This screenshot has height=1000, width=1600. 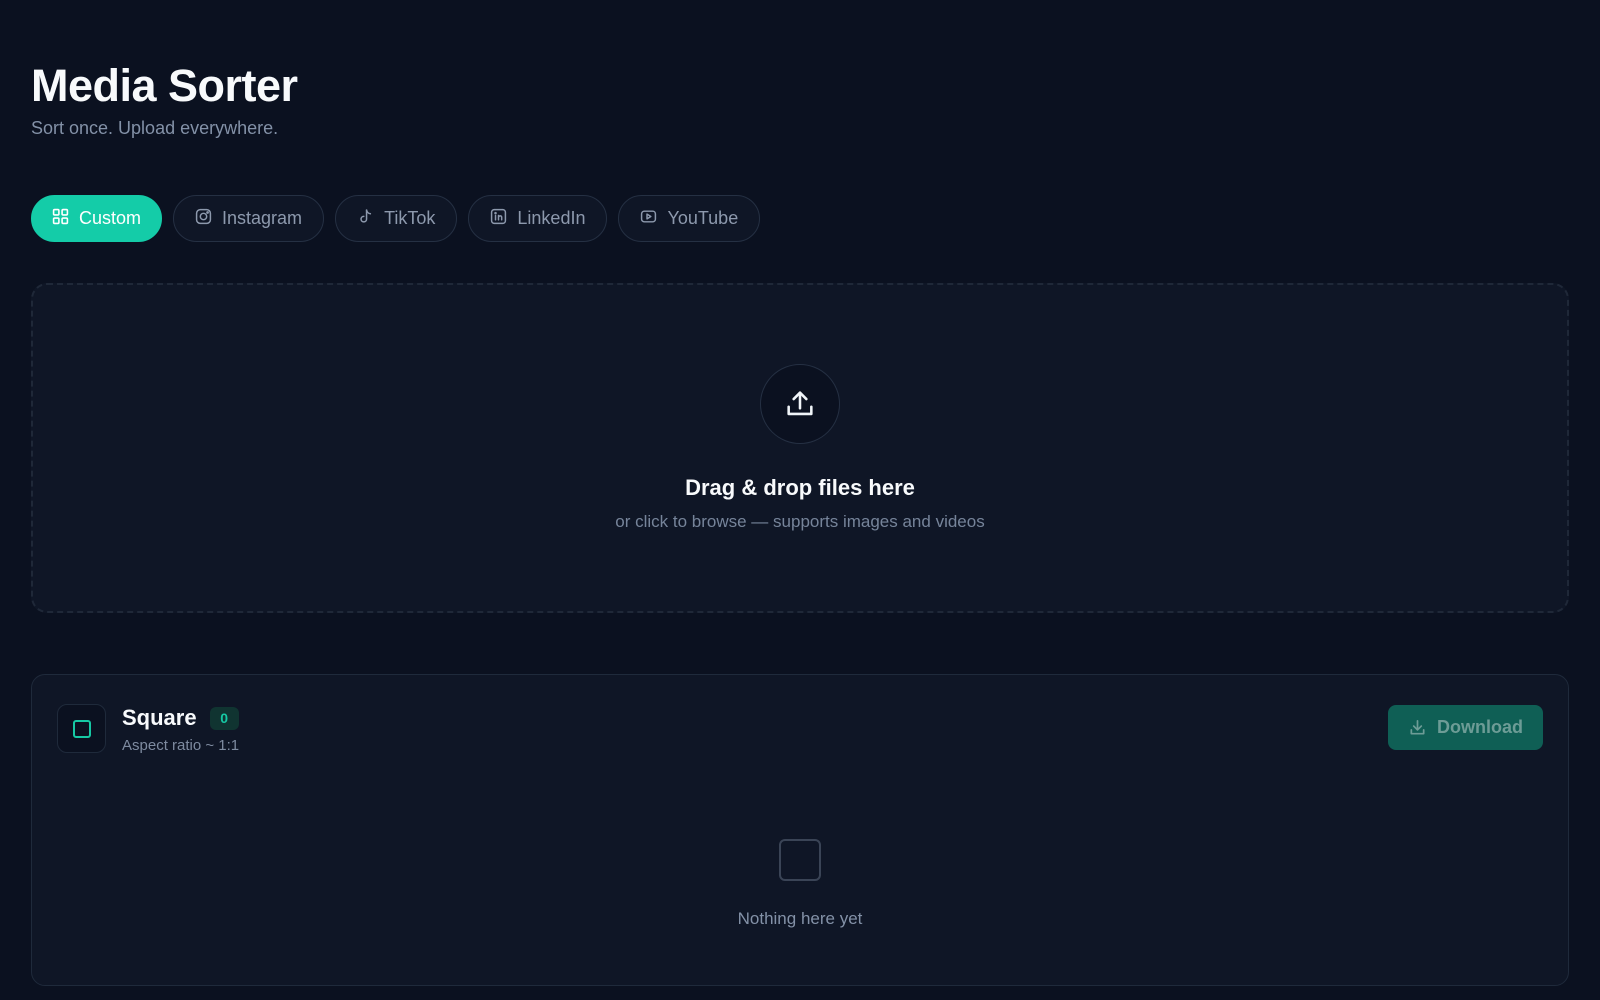 What do you see at coordinates (800, 487) in the screenshot?
I see `dropzone-title: Drag & drop files here` at bounding box center [800, 487].